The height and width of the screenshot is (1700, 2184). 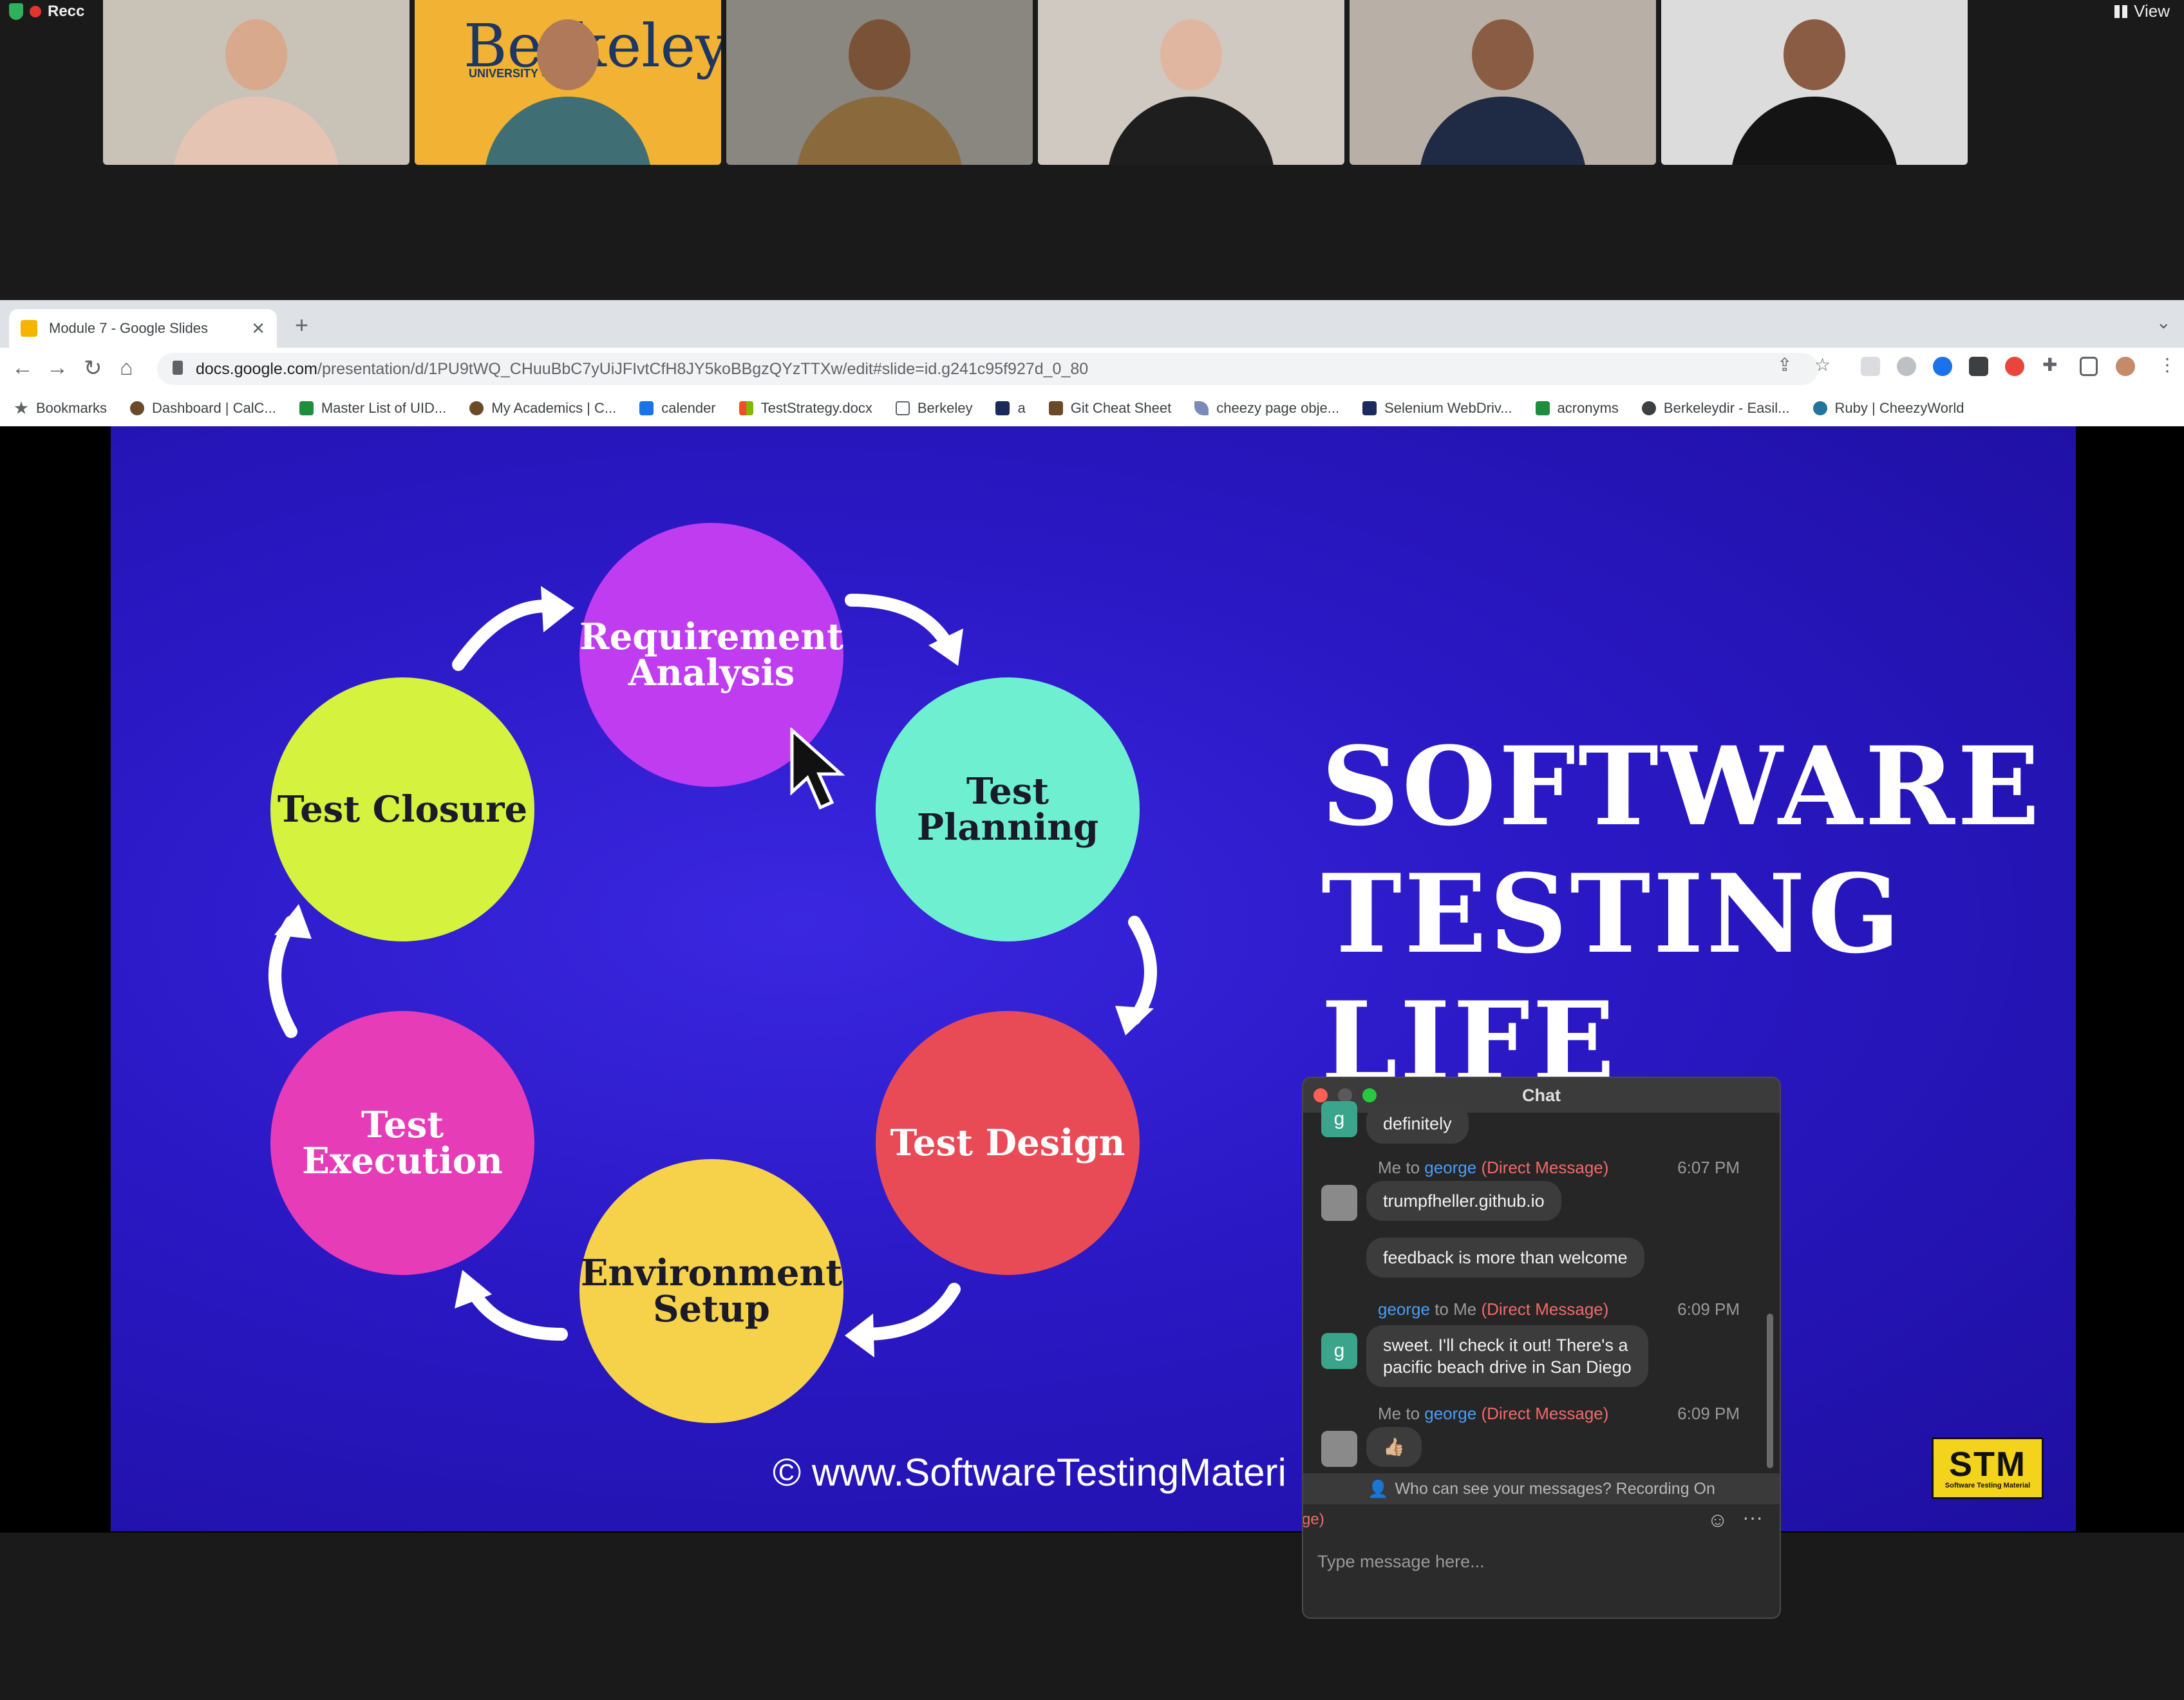 What do you see at coordinates (93, 368) in the screenshot?
I see `reload-icon: ↻` at bounding box center [93, 368].